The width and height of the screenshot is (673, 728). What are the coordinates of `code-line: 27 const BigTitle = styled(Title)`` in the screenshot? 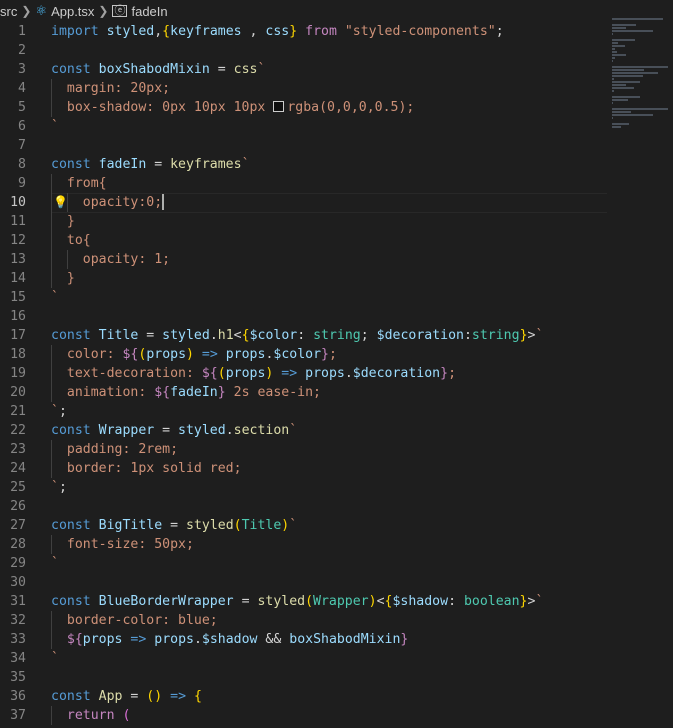 It's located at (336, 525).